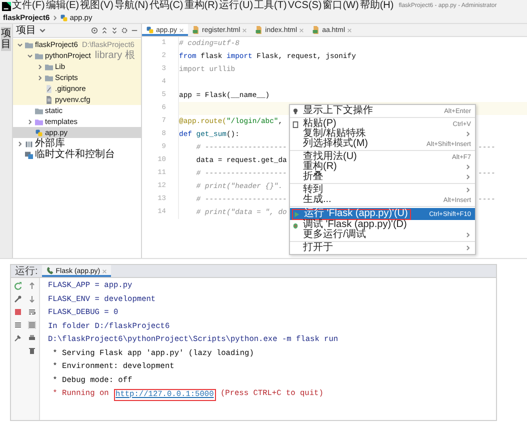  What do you see at coordinates (32, 351) in the screenshot?
I see `trash-icon` at bounding box center [32, 351].